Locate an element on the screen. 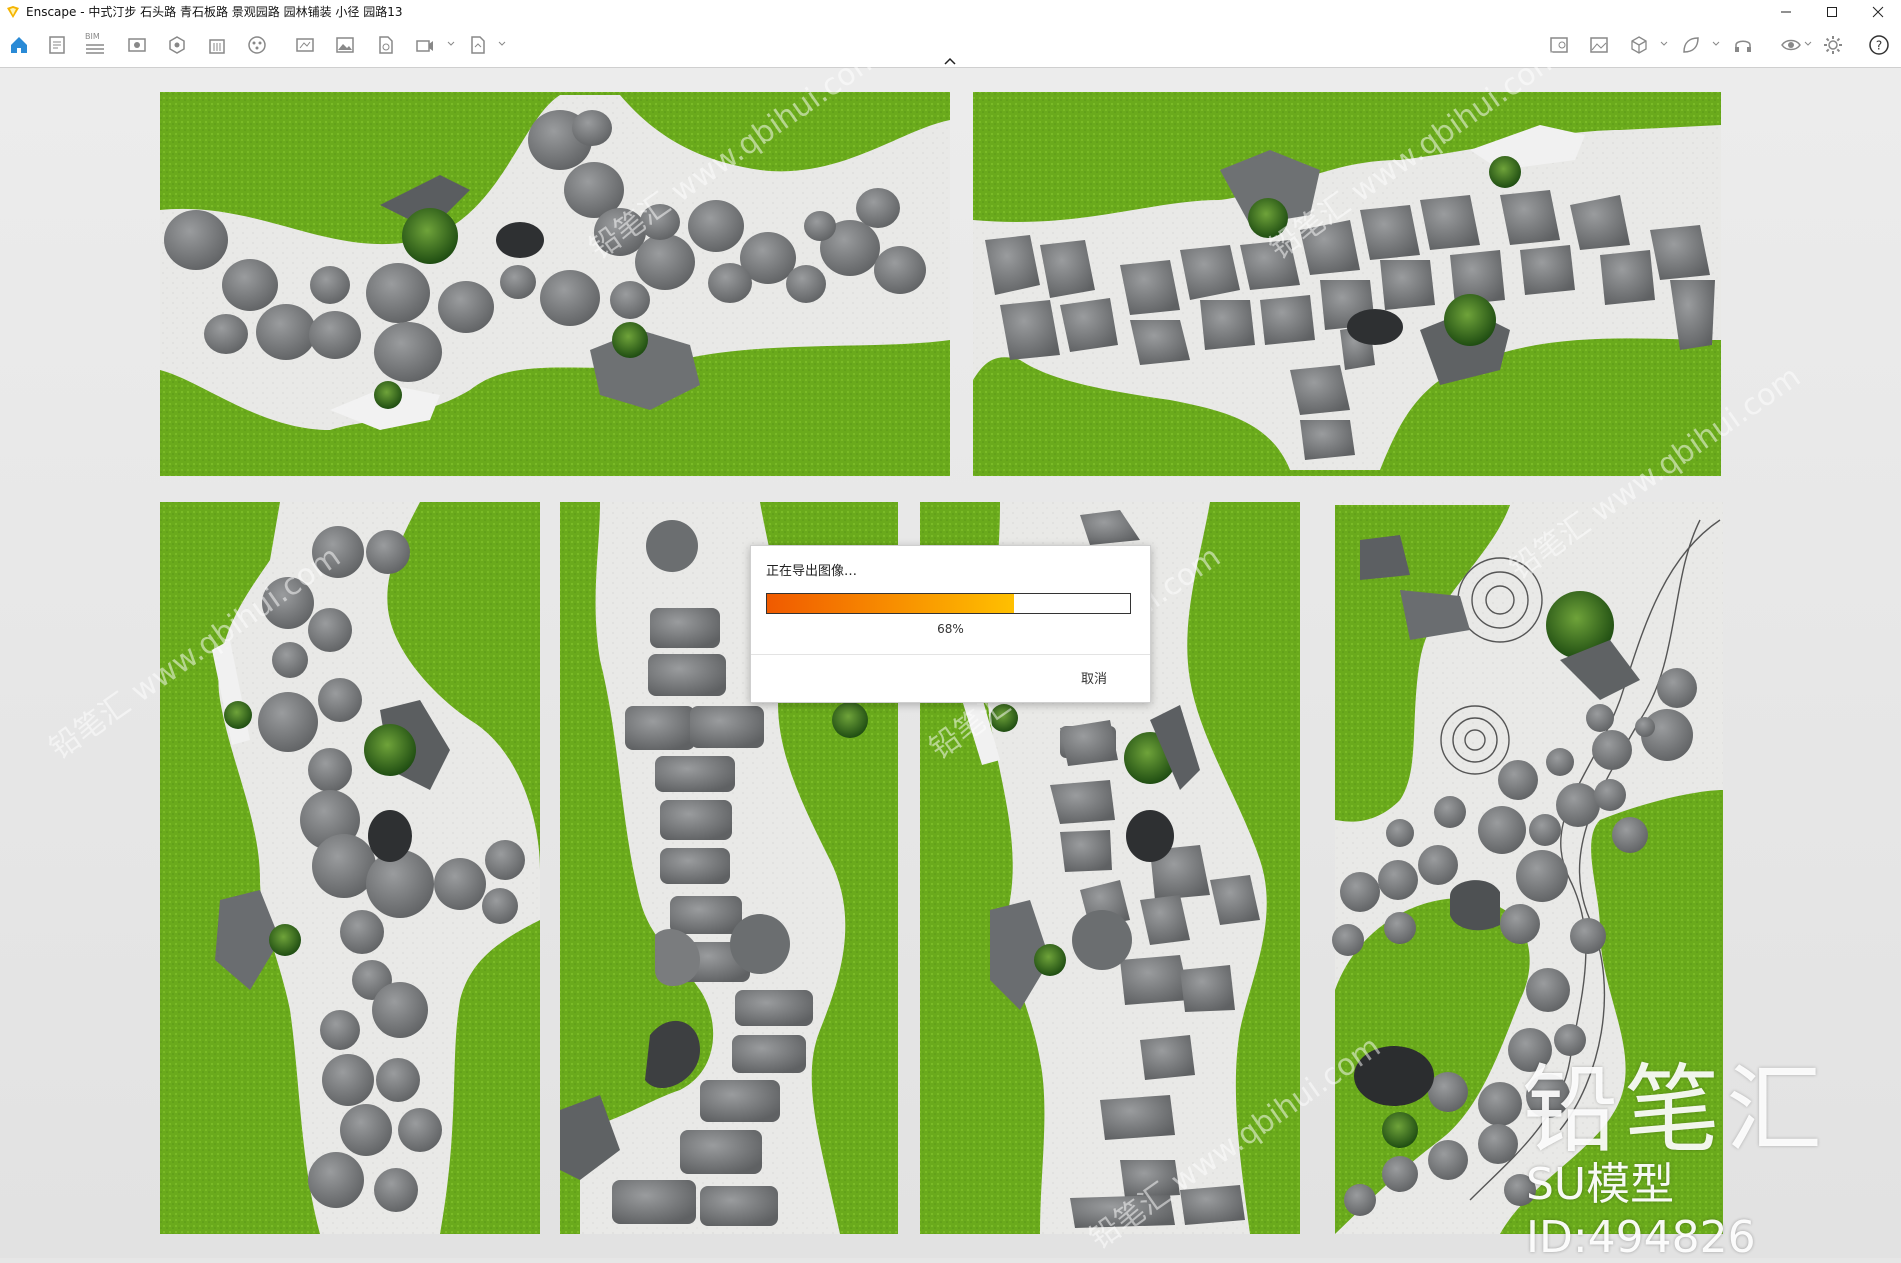 The width and height of the screenshot is (1901, 1263). maximize-button is located at coordinates (1832, 11).